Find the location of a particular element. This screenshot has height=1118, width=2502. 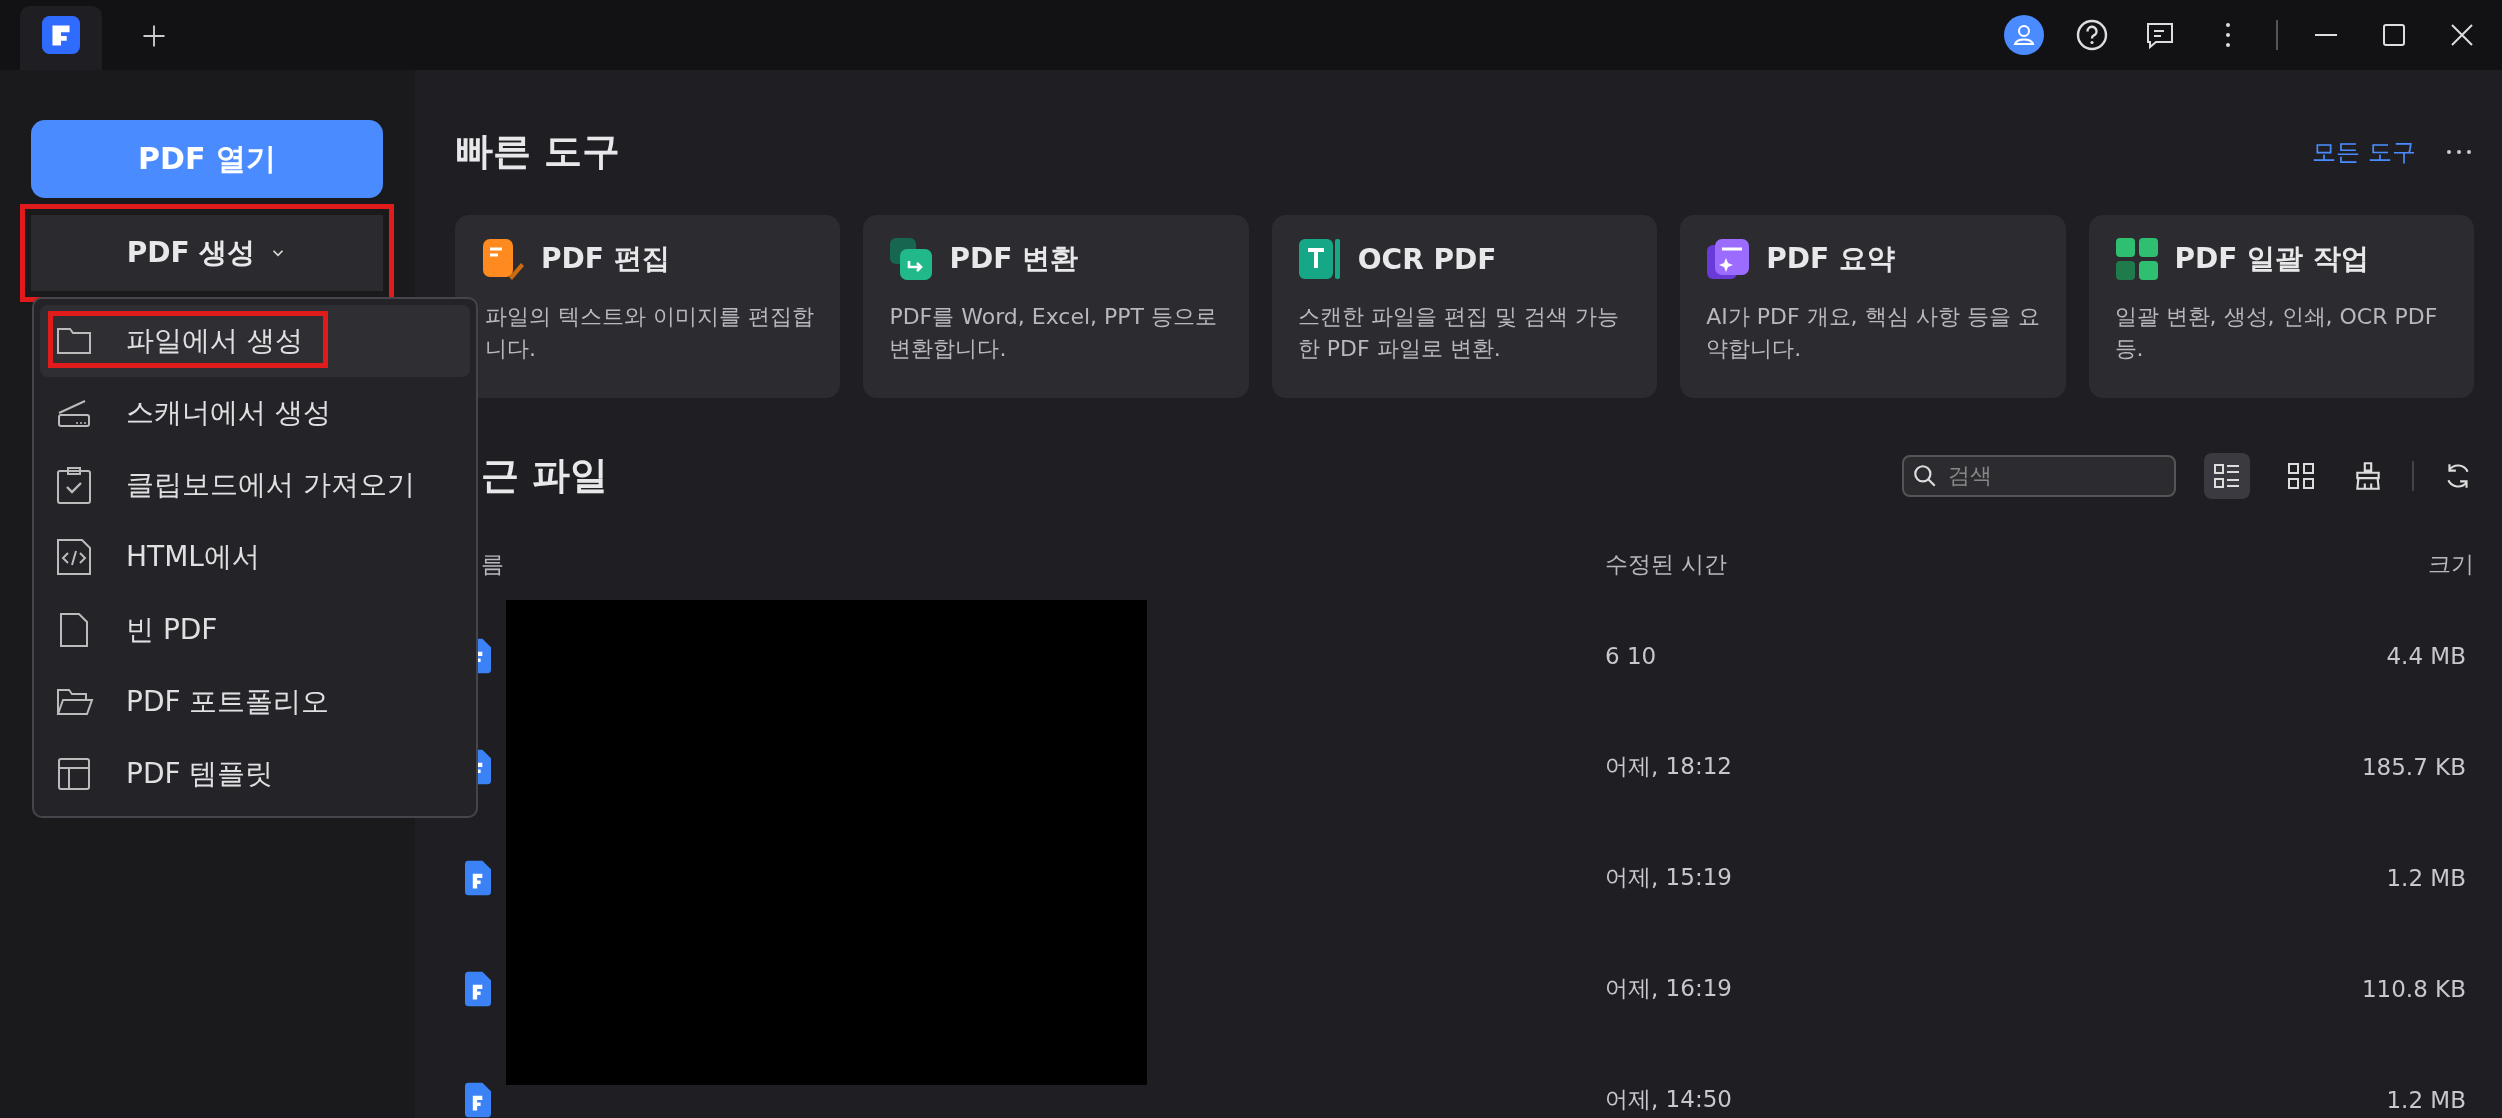

file-size: 110.8 KB is located at coordinates (2413, 988).